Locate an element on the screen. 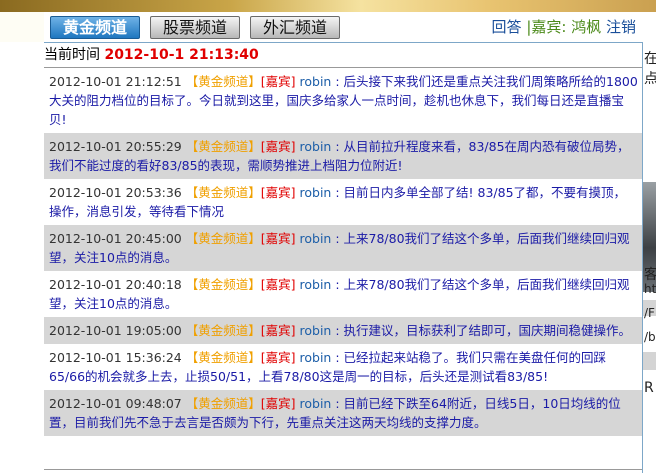 The width and height of the screenshot is (656, 473). message-datetime: 2012-10-01 21:12:51 is located at coordinates (115, 81).